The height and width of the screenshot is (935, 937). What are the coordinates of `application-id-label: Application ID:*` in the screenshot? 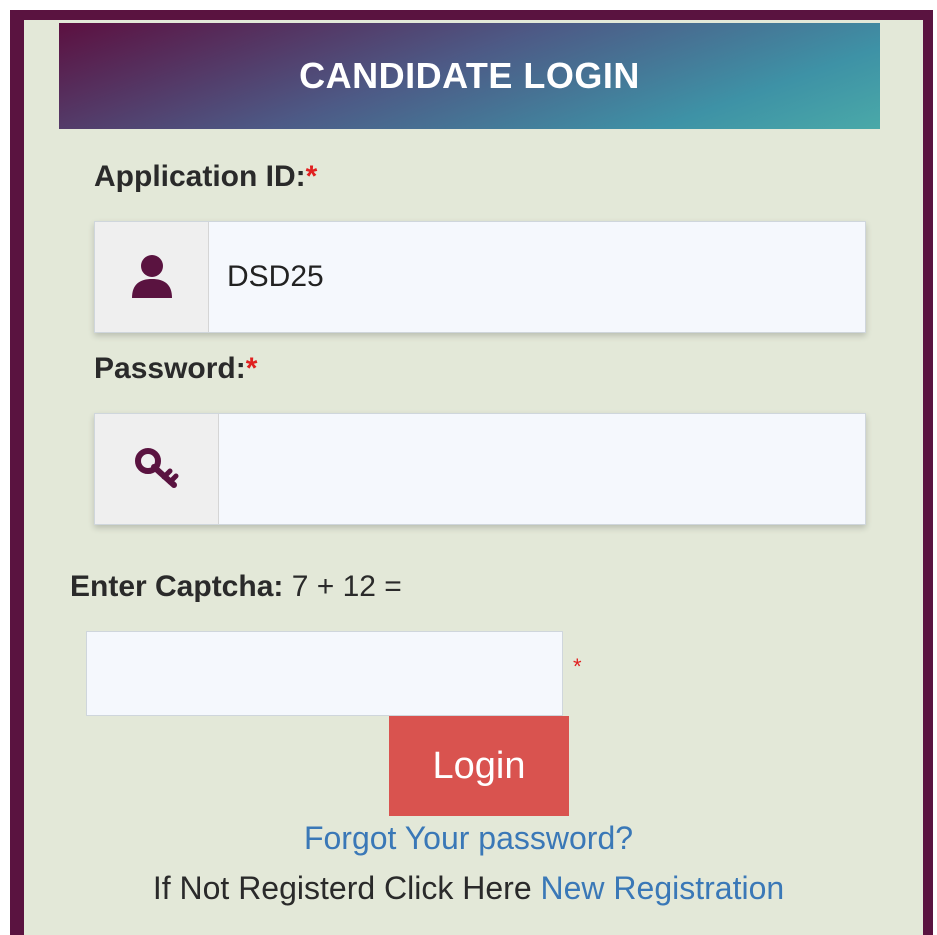 It's located at (206, 176).